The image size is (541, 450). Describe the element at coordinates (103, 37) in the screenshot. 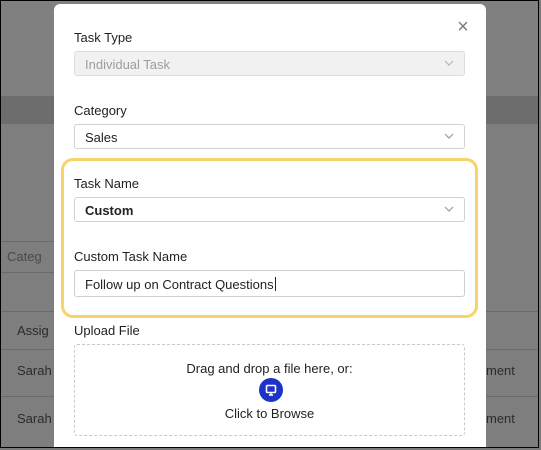

I see `task-type-label: Task Type` at that location.